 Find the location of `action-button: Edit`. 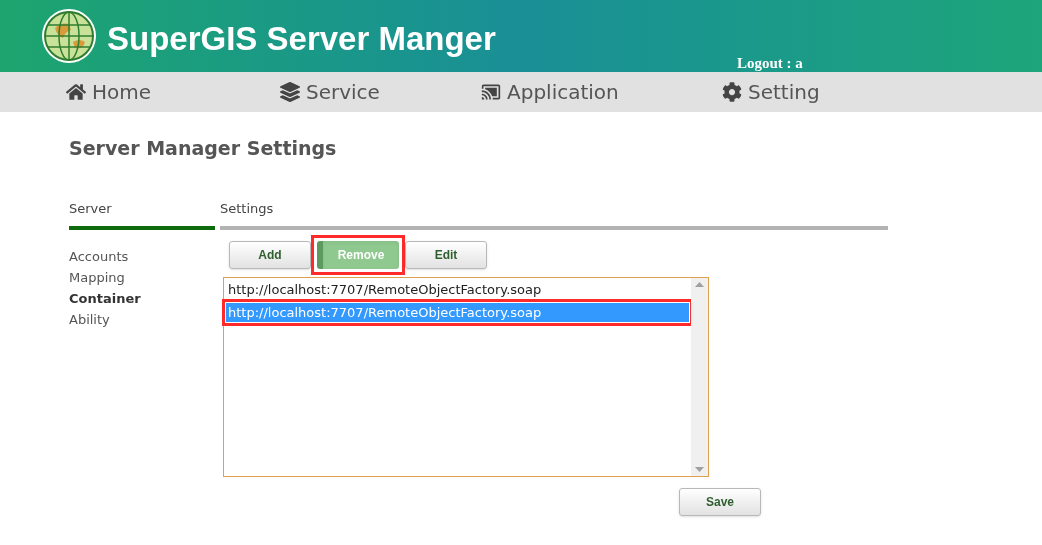

action-button: Edit is located at coordinates (446, 255).